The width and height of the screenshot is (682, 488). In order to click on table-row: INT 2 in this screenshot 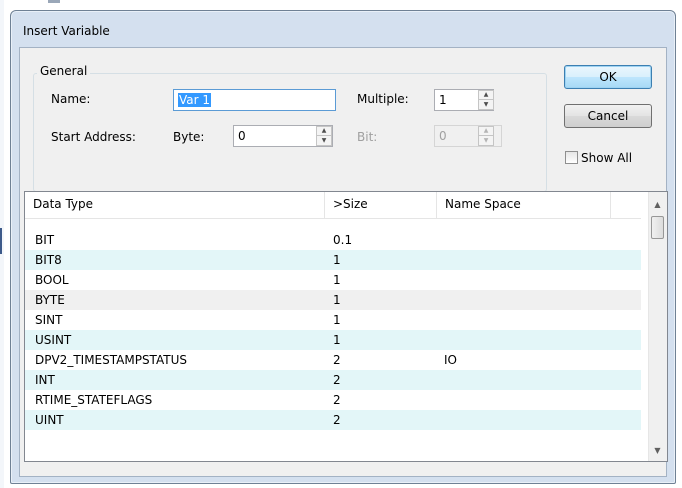, I will do `click(333, 380)`.